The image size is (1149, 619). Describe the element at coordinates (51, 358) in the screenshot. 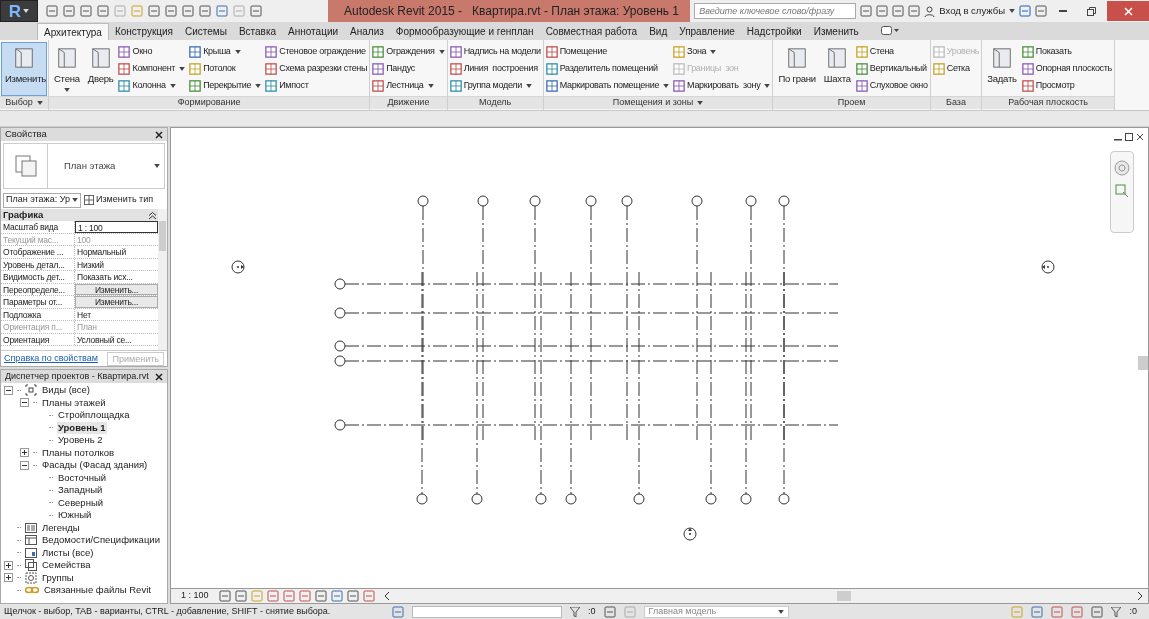

I see `help-link: Справка по свойствам` at that location.